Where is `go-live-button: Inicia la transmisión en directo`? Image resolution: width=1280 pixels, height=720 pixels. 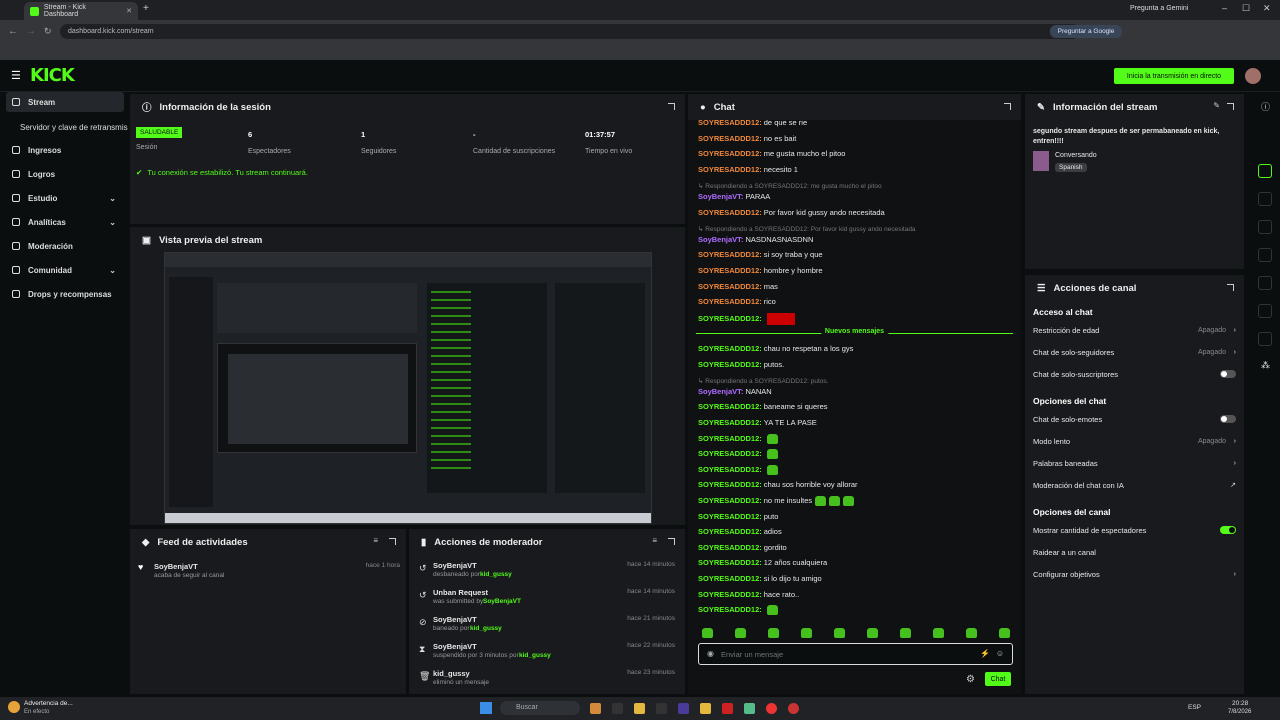 go-live-button: Inicia la transmisión en directo is located at coordinates (1174, 76).